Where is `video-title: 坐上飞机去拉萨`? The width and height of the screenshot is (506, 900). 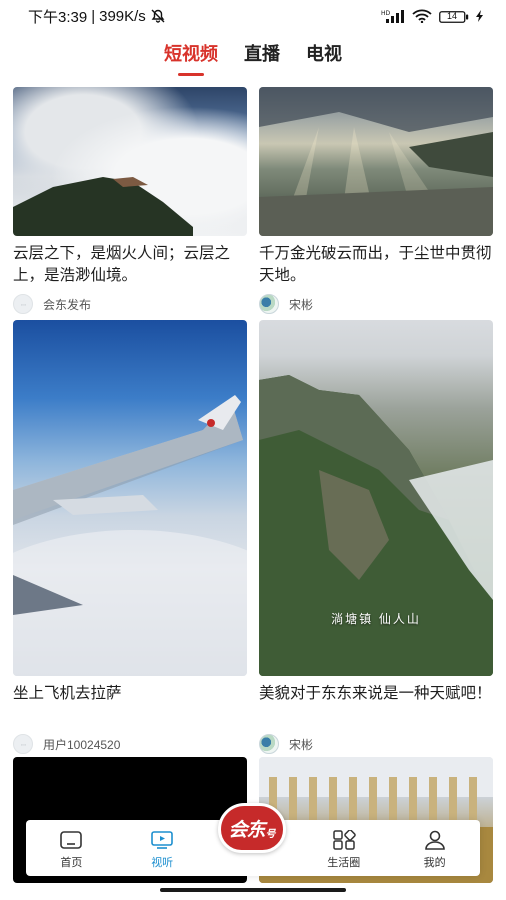
video-title: 坐上飞机去拉萨 is located at coordinates (130, 705).